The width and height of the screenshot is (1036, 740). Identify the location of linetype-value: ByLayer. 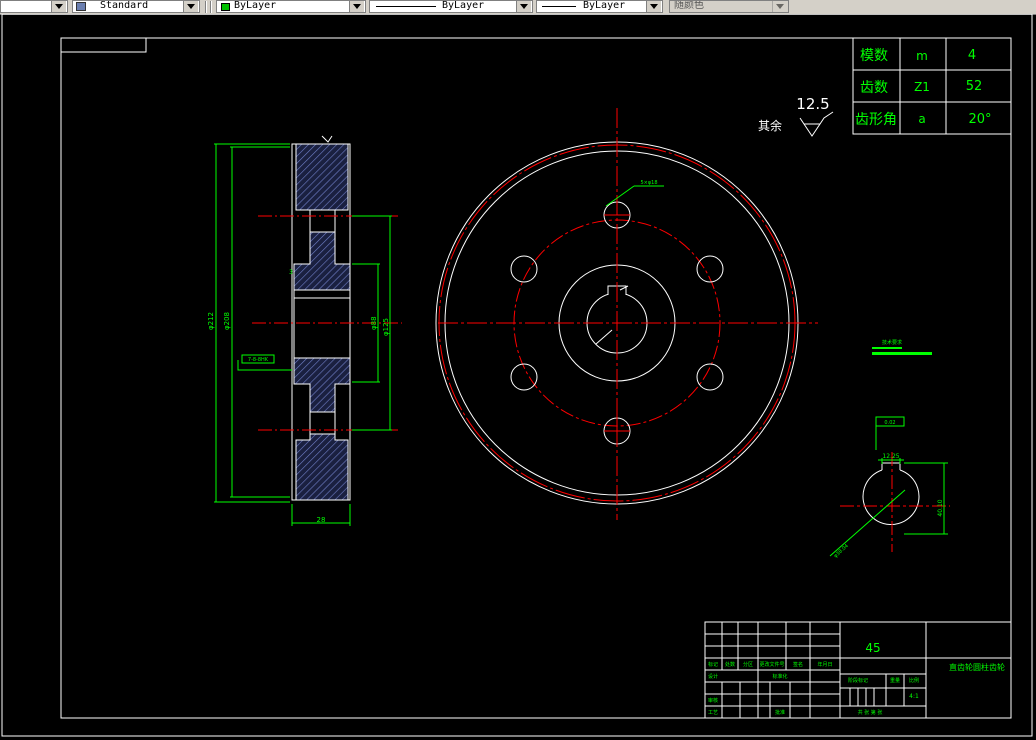
(463, 5).